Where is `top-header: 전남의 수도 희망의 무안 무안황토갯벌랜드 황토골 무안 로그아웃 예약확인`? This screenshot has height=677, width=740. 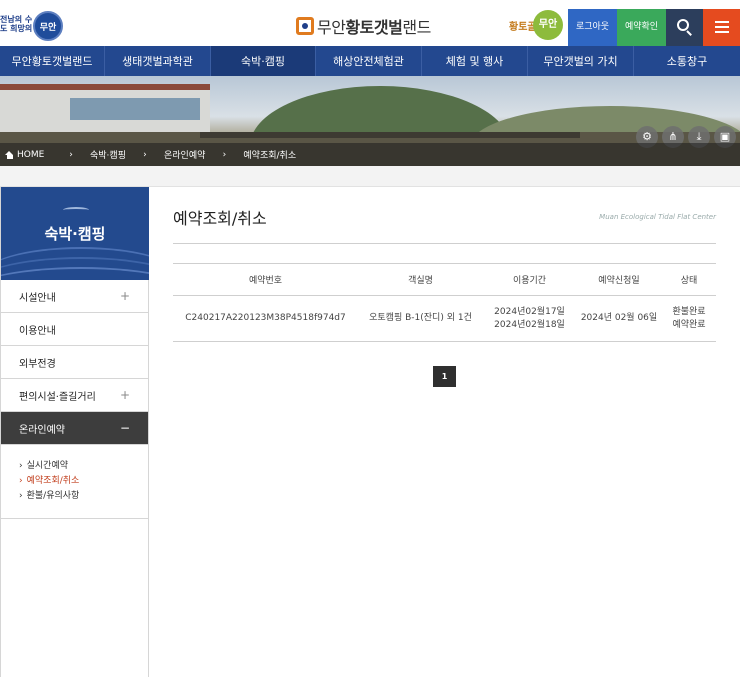
top-header: 전남의 수도 희망의 무안 무안황토갯벌랜드 황토골 무안 로그아웃 예약확인 is located at coordinates (370, 23).